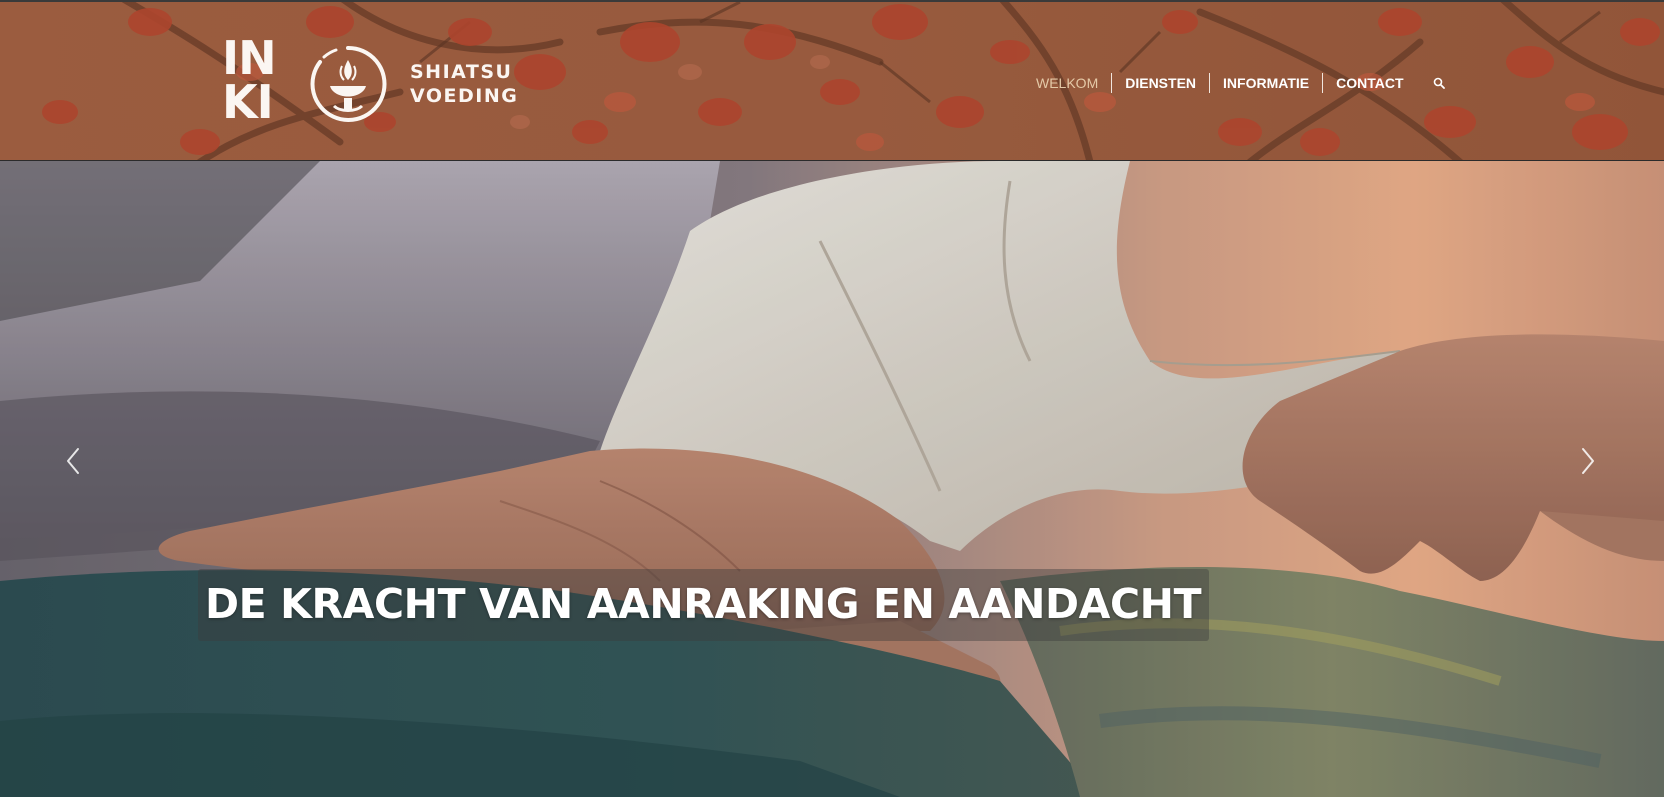 This screenshot has height=797, width=1664. I want to click on logo-line-in: IN, so click(249, 58).